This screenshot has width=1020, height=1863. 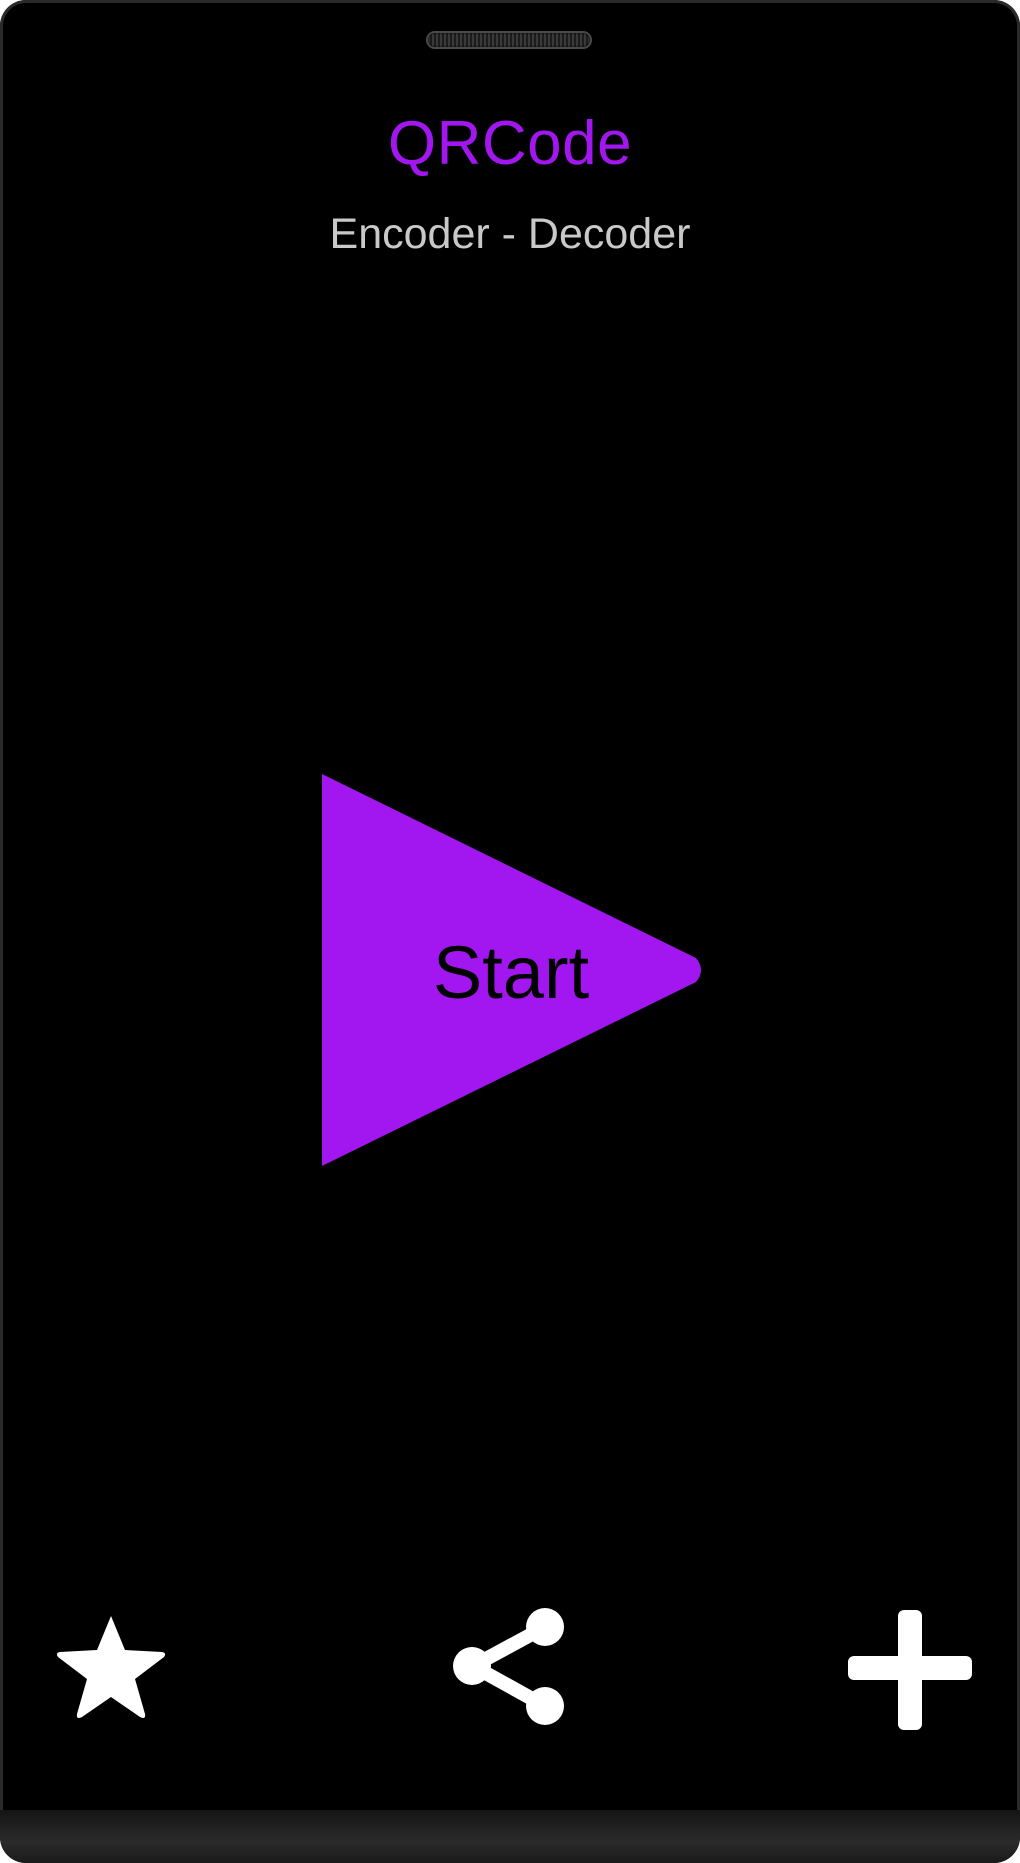 I want to click on speaker-grille, so click(x=509, y=40).